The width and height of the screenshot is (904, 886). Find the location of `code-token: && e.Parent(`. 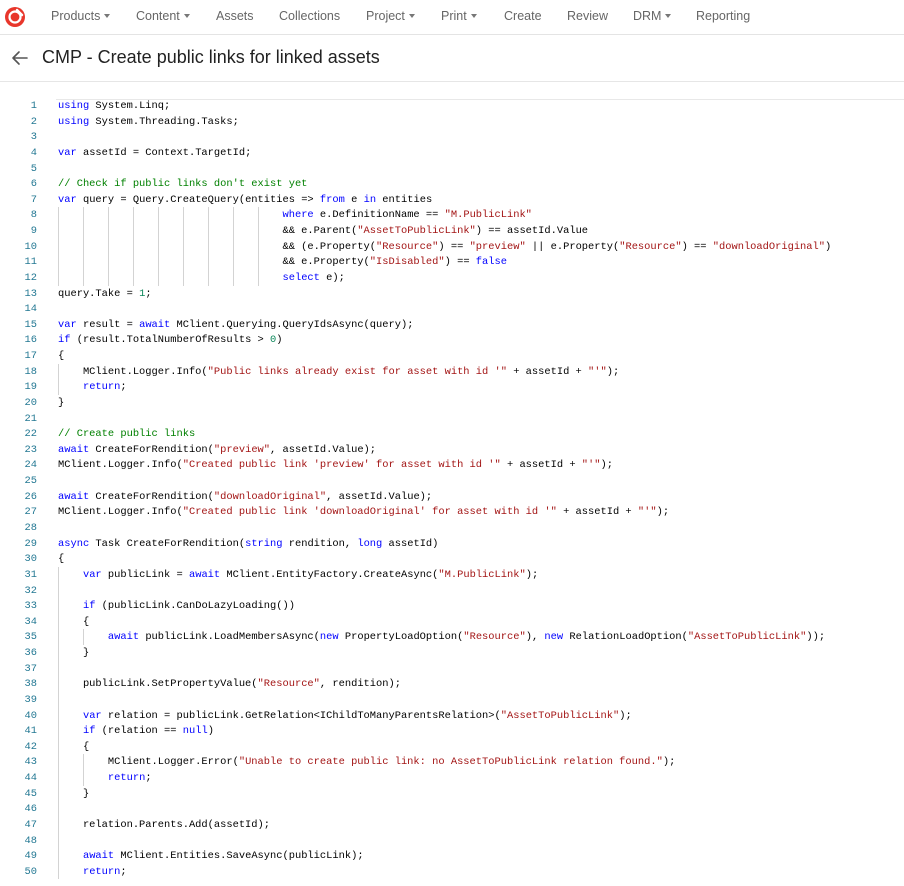

code-token: && e.Parent( is located at coordinates (208, 231).